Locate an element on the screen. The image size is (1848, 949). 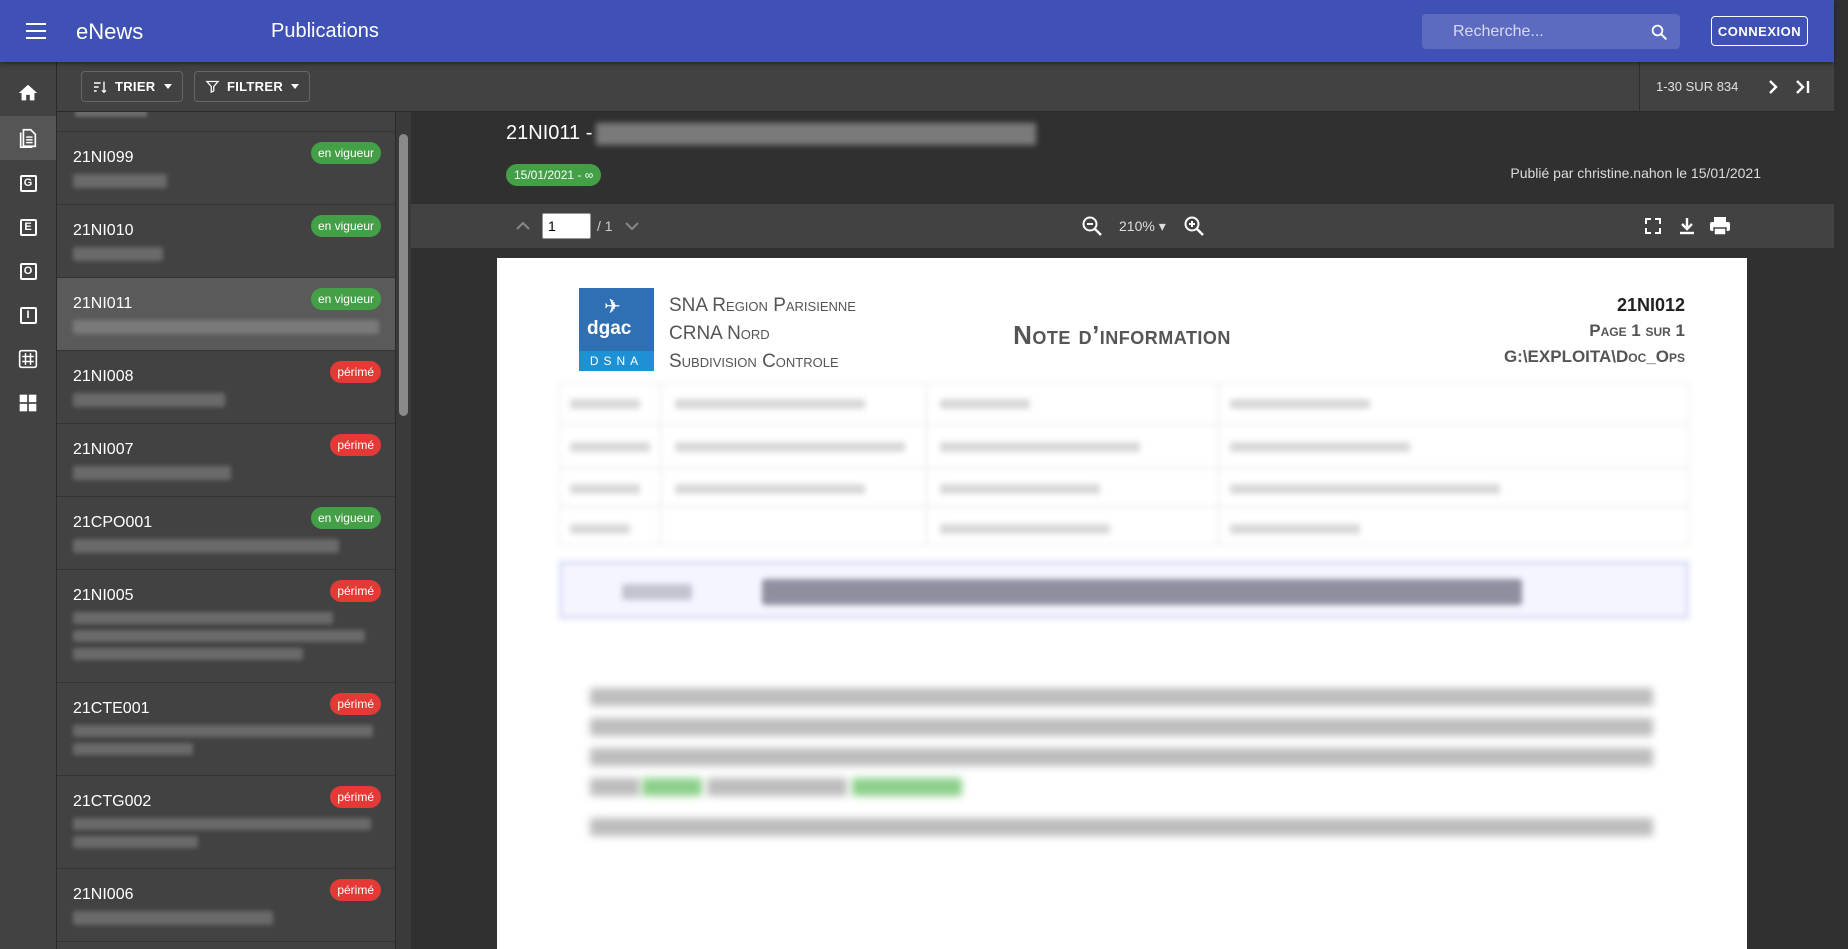
last-page-icon is located at coordinates (1803, 87).